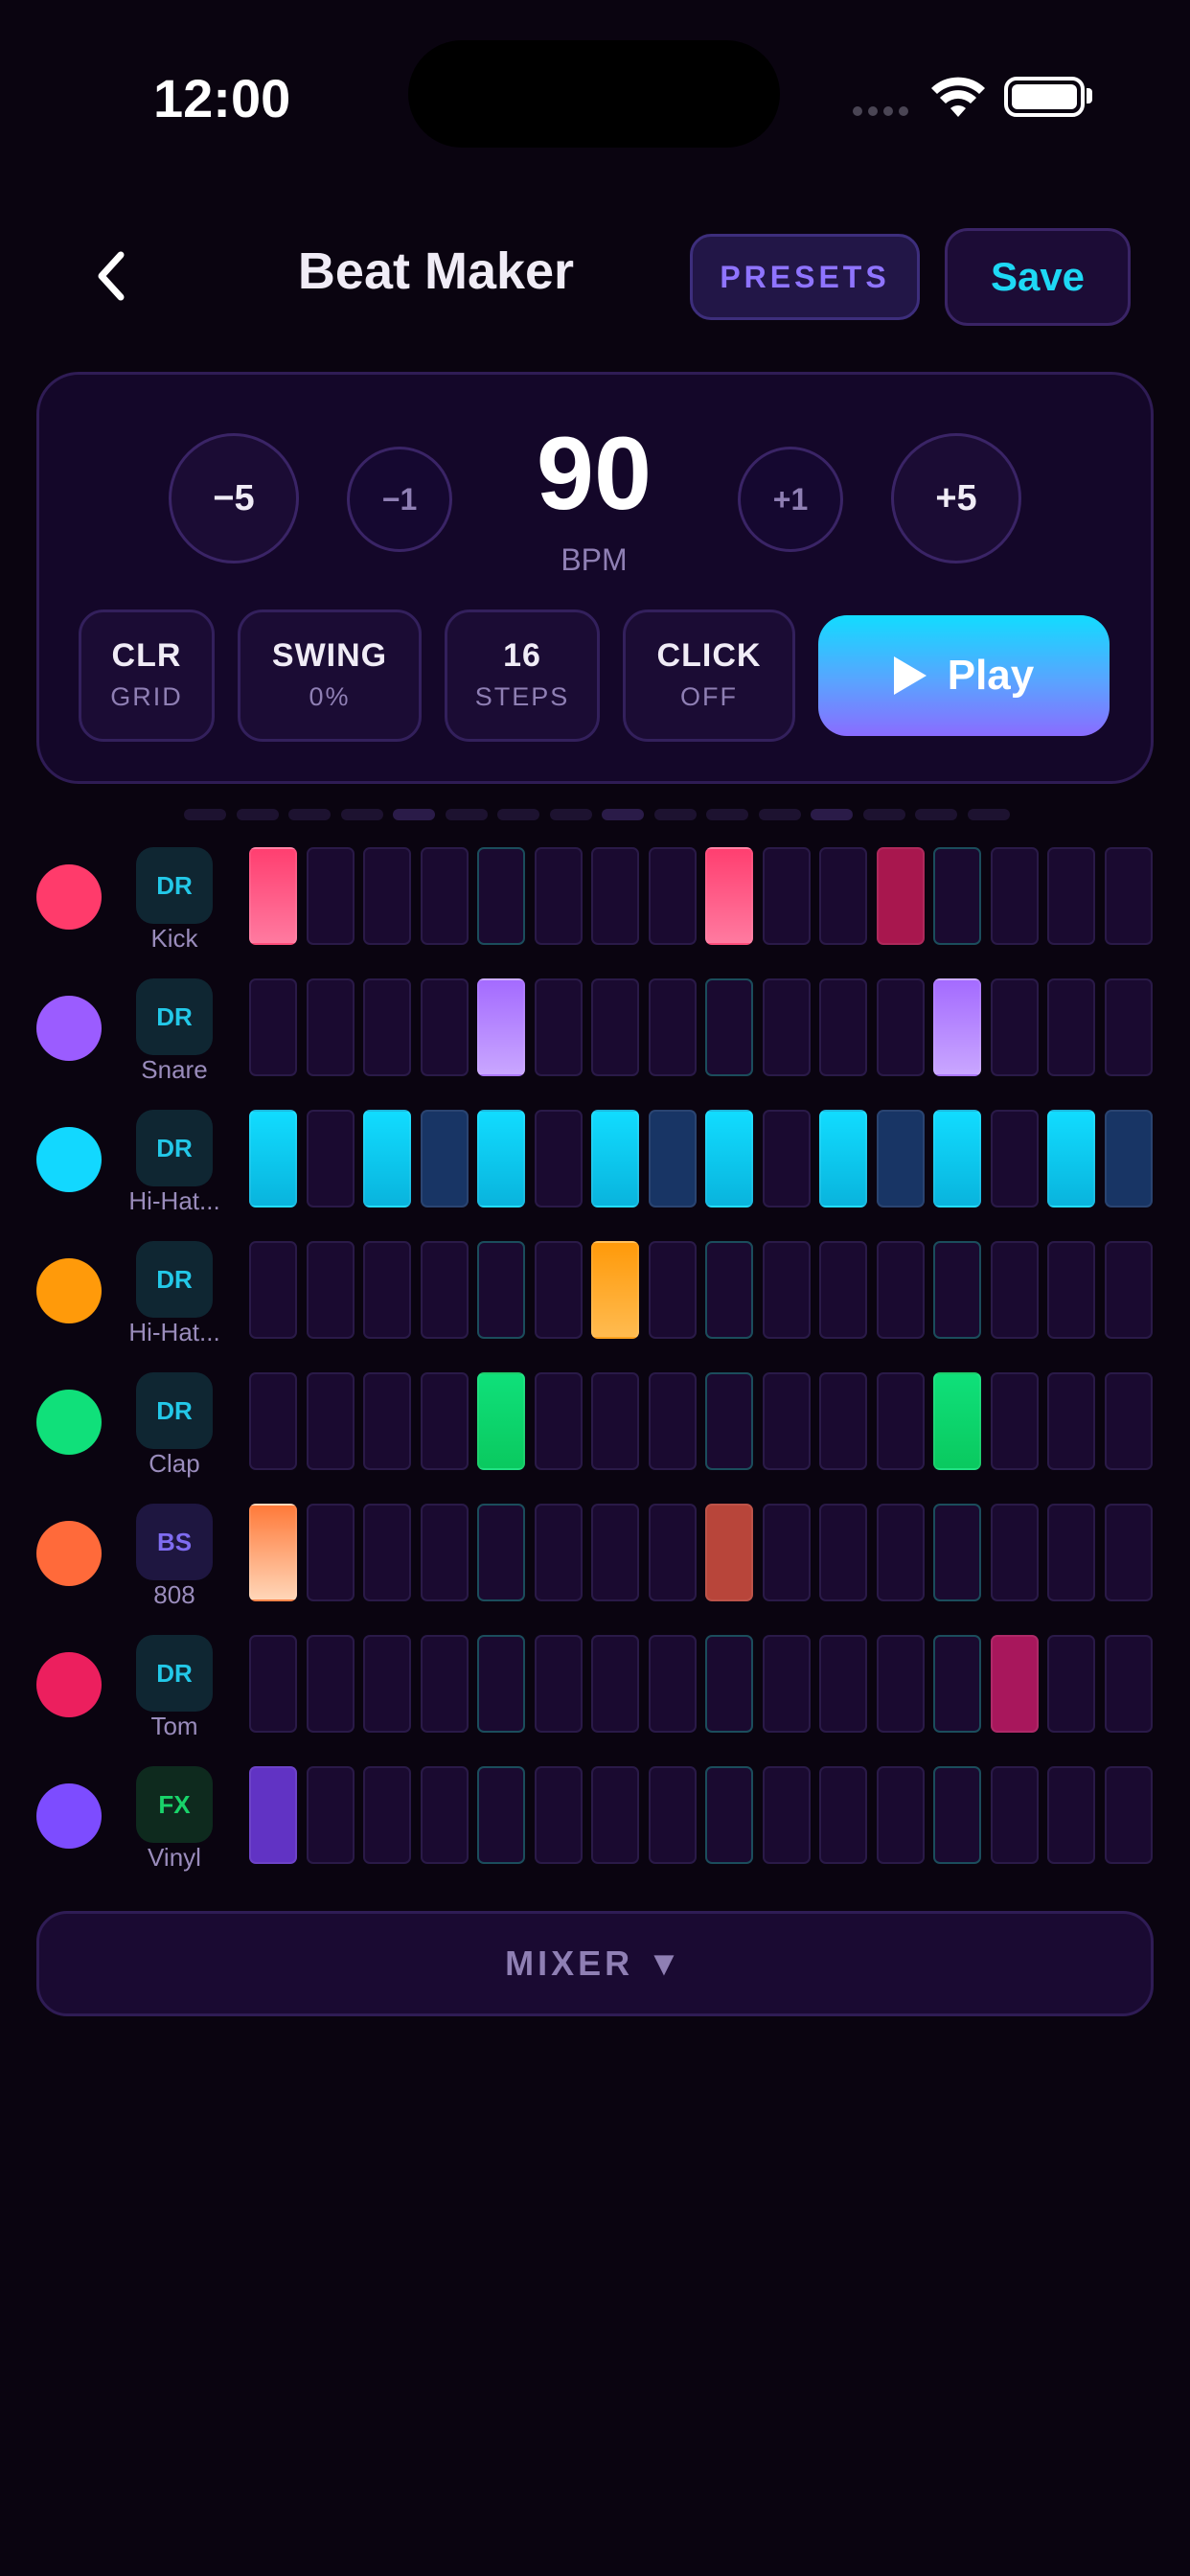 This screenshot has width=1190, height=2576. What do you see at coordinates (791, 499) in the screenshot?
I see `bpm-plus-1-button: +1` at bounding box center [791, 499].